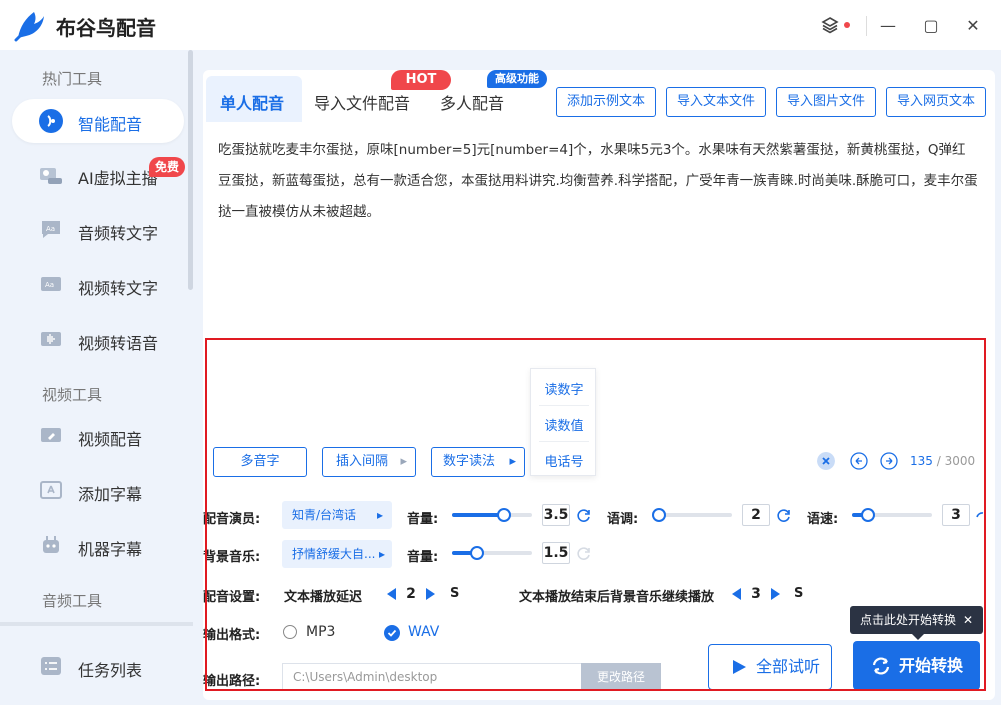 This screenshot has width=1001, height=705. What do you see at coordinates (830, 25) in the screenshot?
I see `layers-icon` at bounding box center [830, 25].